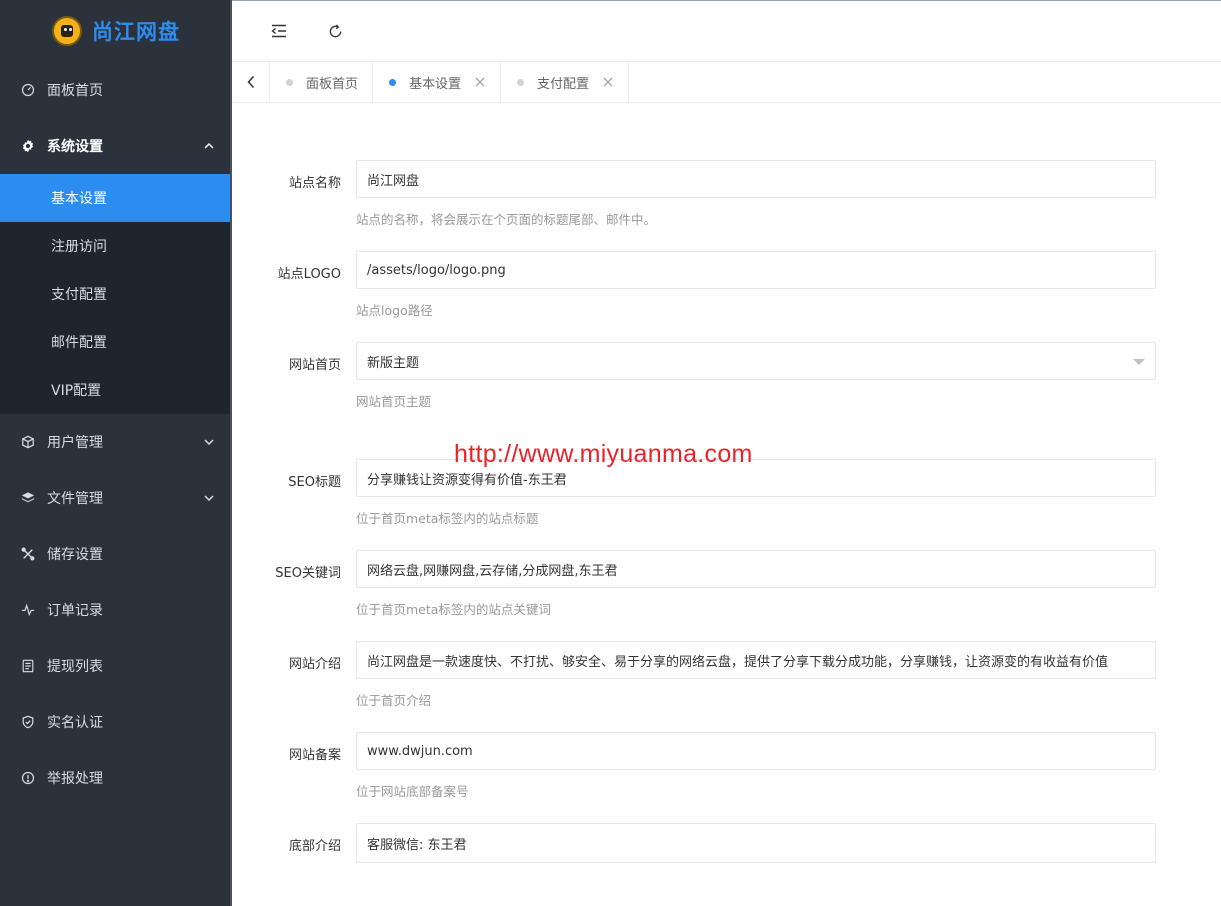 Image resolution: width=1221 pixels, height=906 pixels. I want to click on tab-basic-settings: 基本设置, so click(437, 82).